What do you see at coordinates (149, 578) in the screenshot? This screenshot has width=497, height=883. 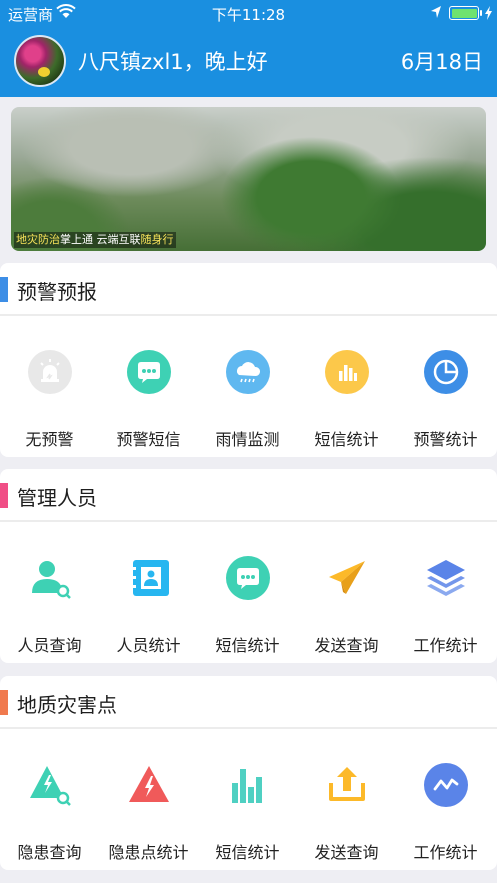 I see `contact-book-icon` at bounding box center [149, 578].